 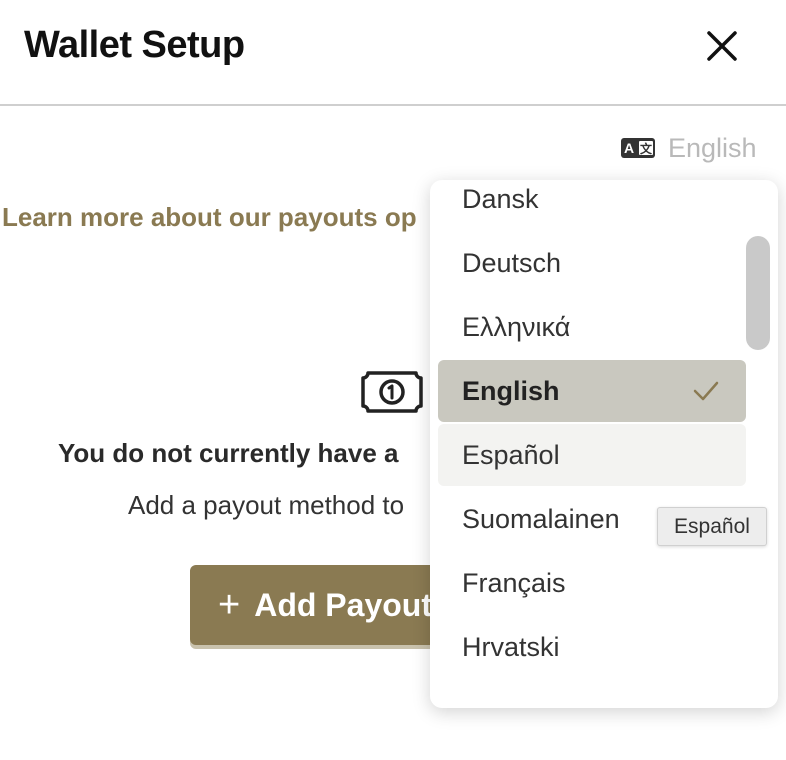 I want to click on translate-icon: A 文, so click(x=638, y=148).